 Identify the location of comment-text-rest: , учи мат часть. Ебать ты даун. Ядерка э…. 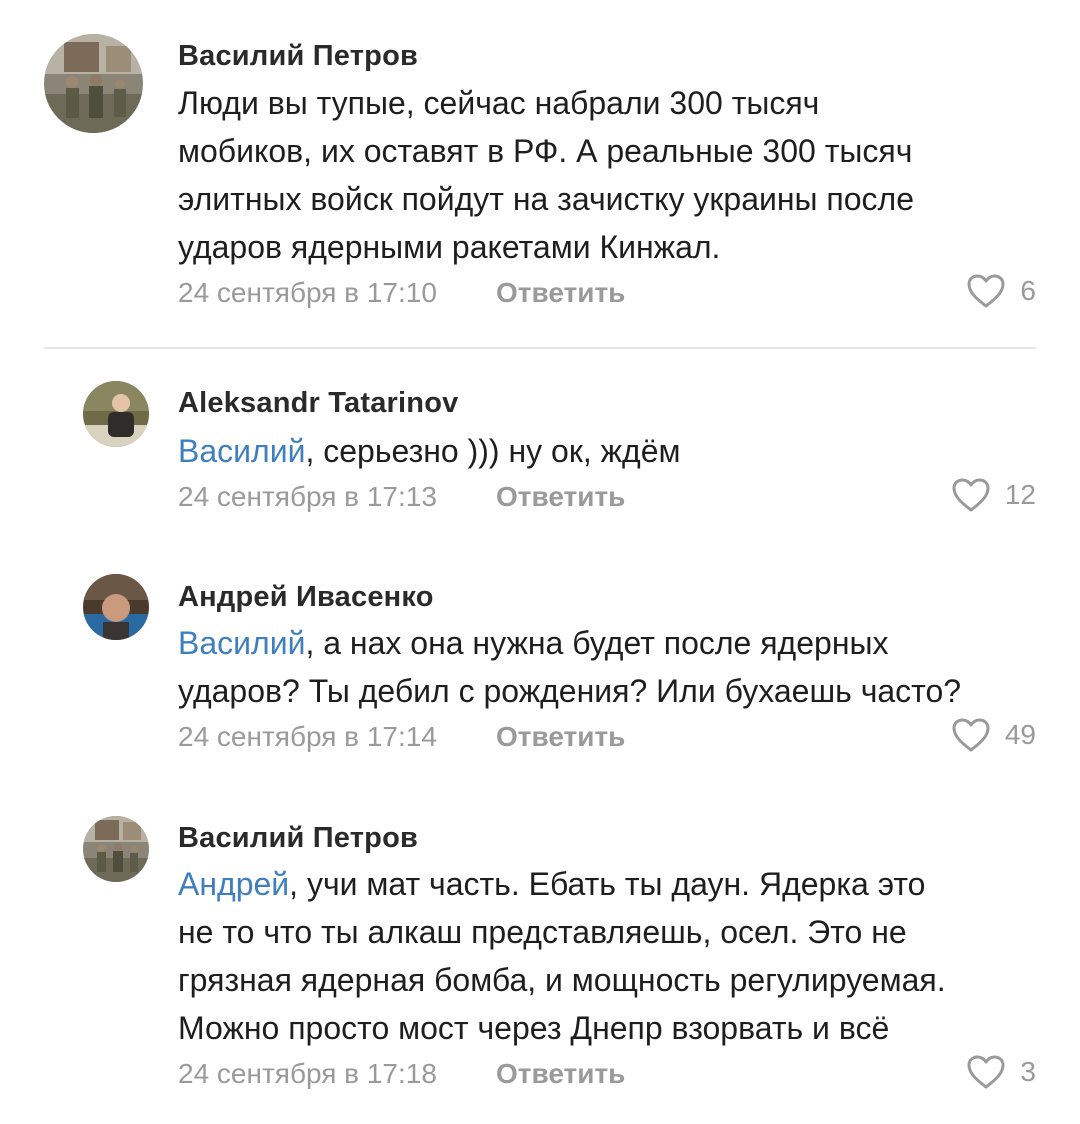
(607, 884).